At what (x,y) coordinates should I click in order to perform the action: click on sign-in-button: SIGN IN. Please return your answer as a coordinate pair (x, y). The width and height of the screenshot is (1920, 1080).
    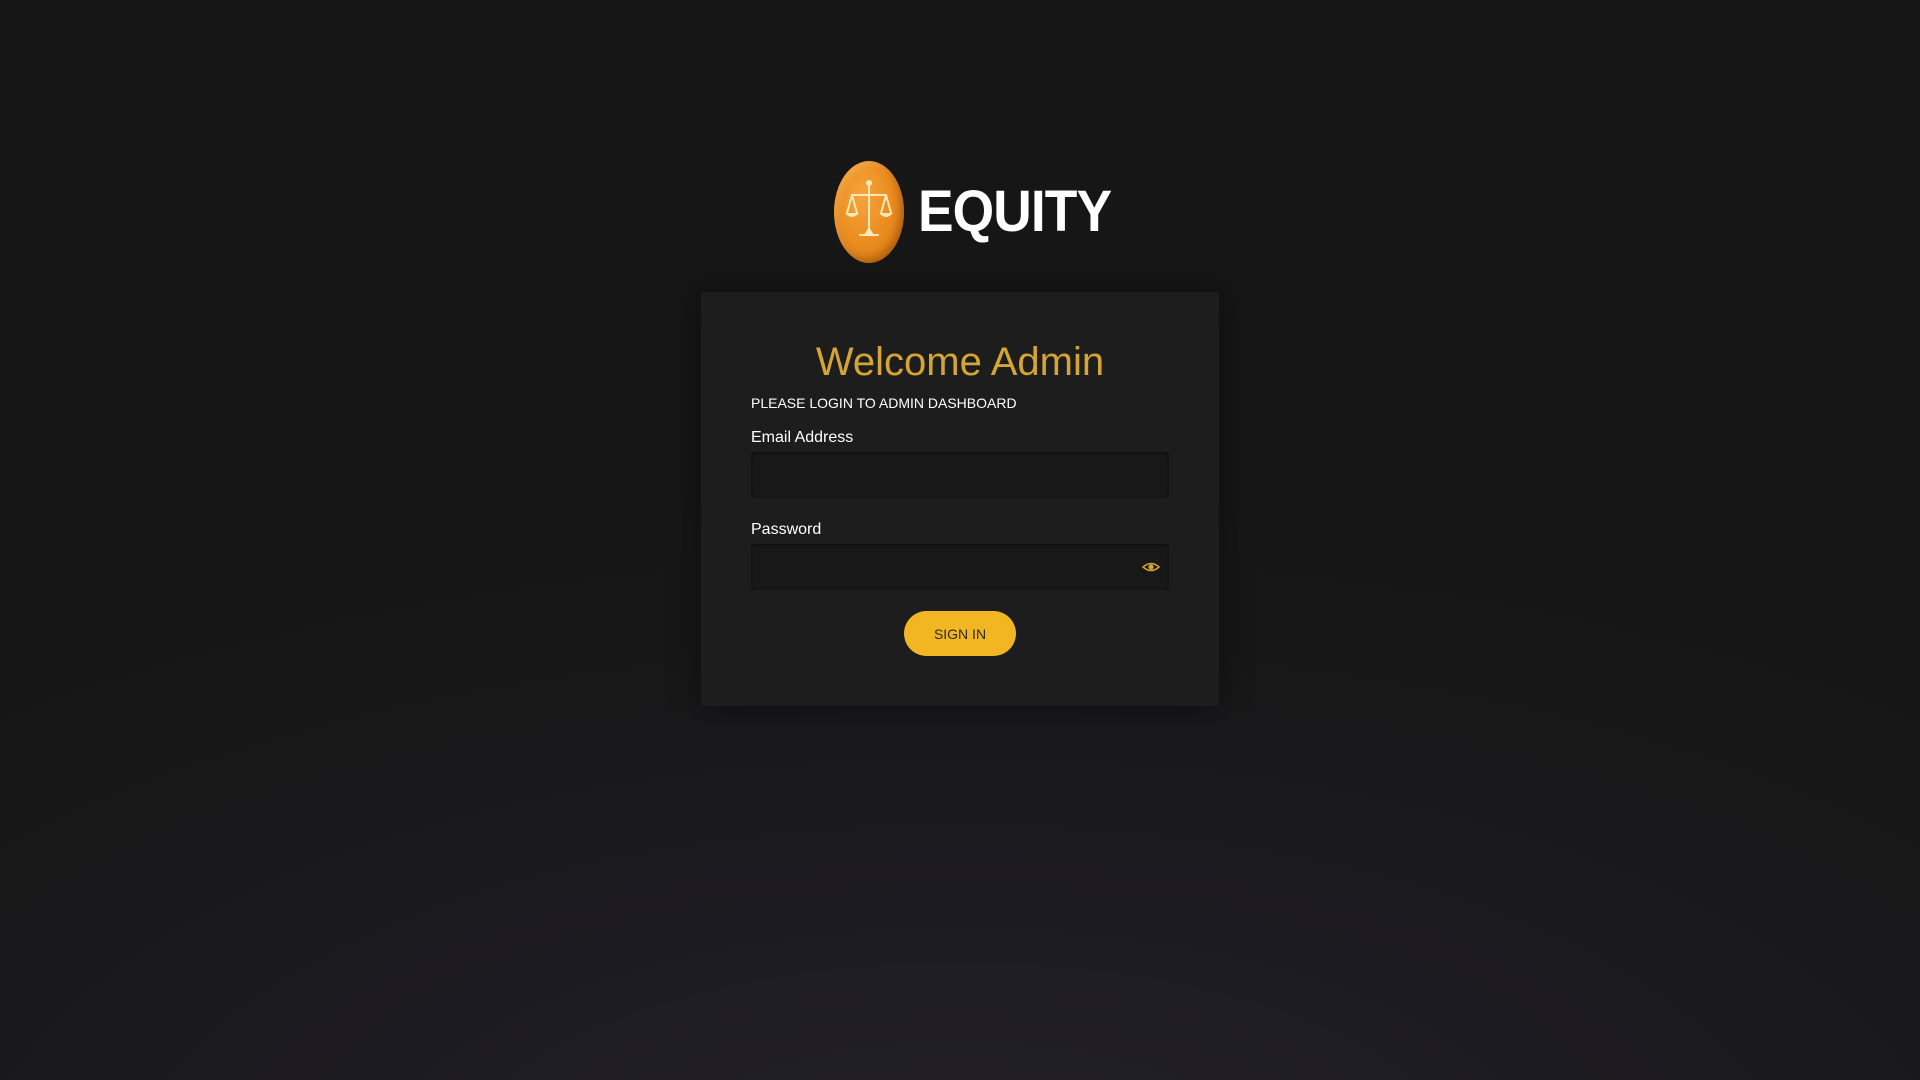
    Looking at the image, I should click on (960, 633).